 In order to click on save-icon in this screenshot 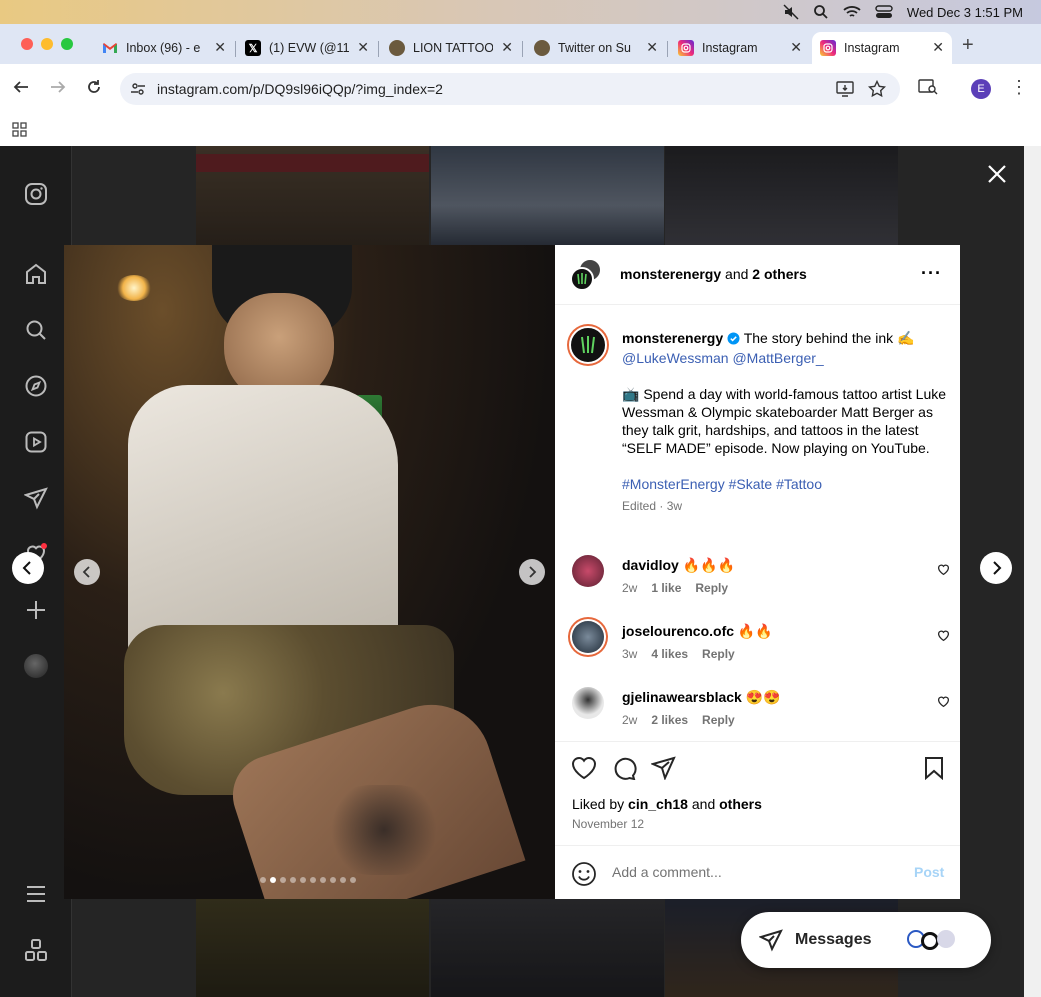, I will do `click(934, 770)`.